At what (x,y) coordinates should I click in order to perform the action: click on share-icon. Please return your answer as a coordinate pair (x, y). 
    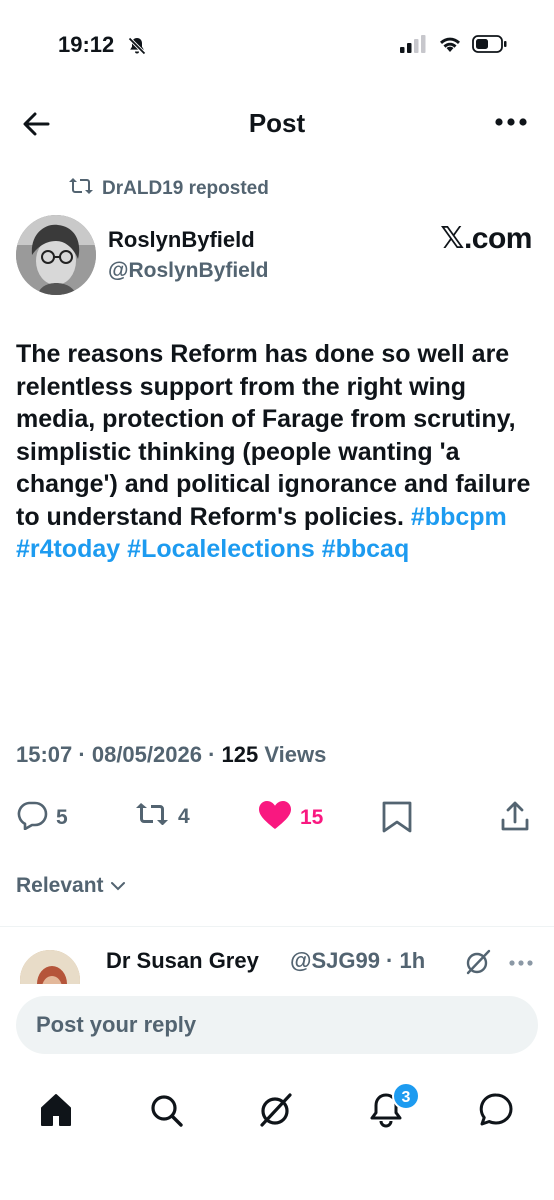
    Looking at the image, I should click on (515, 819).